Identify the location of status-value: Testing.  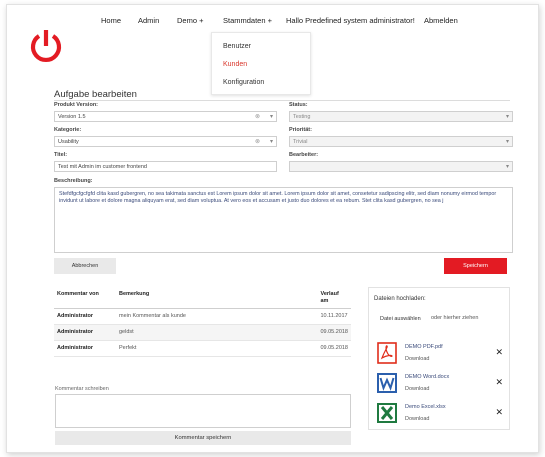
(302, 117).